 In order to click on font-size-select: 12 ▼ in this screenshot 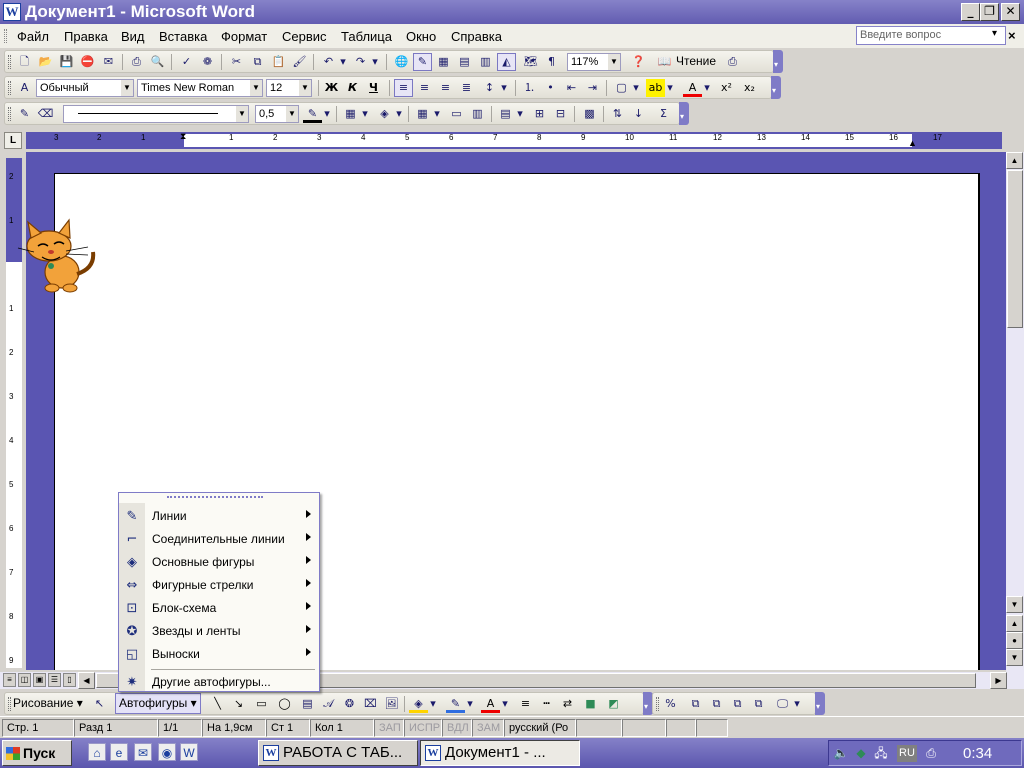, I will do `click(289, 88)`.